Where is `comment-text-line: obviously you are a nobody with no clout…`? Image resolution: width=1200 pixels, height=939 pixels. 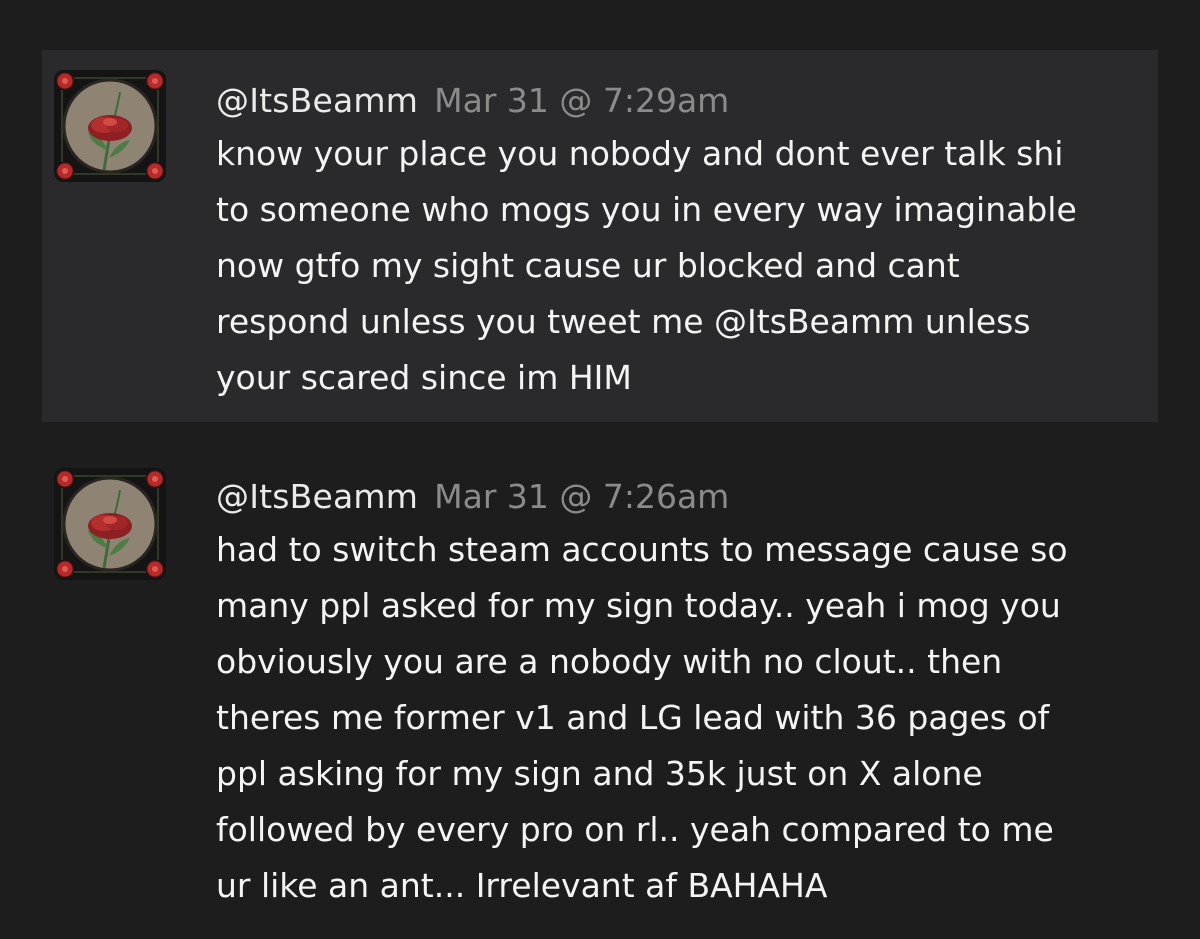 comment-text-line: obviously you are a nobody with no clout… is located at coordinates (609, 661).